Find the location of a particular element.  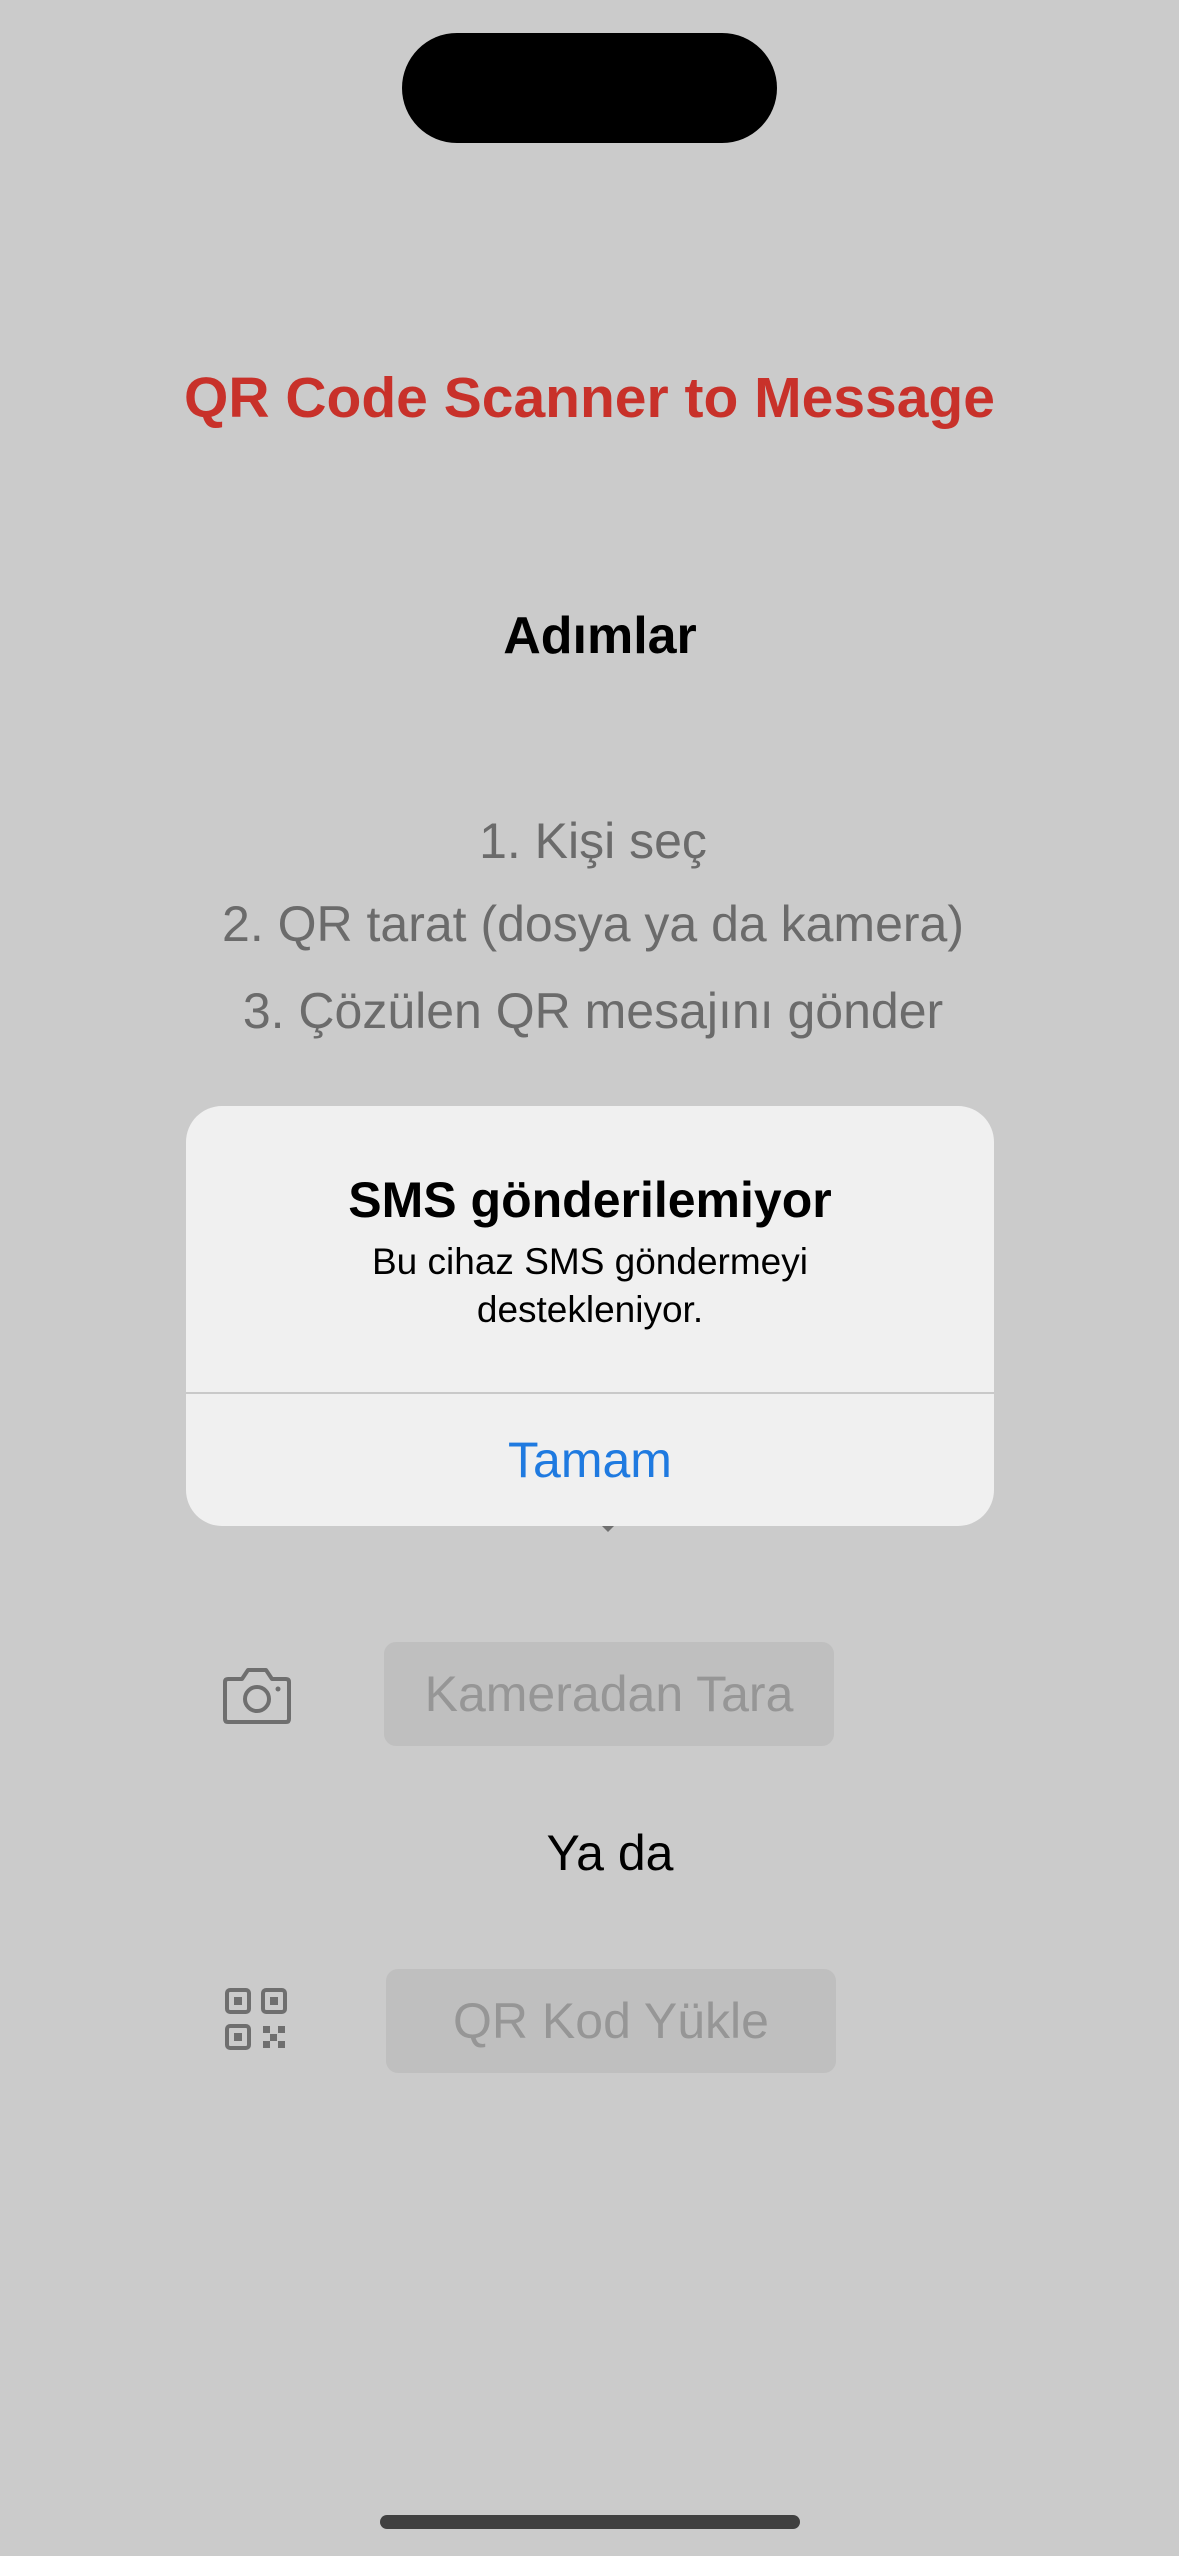

steps-heading: Adımlar is located at coordinates (600, 636).